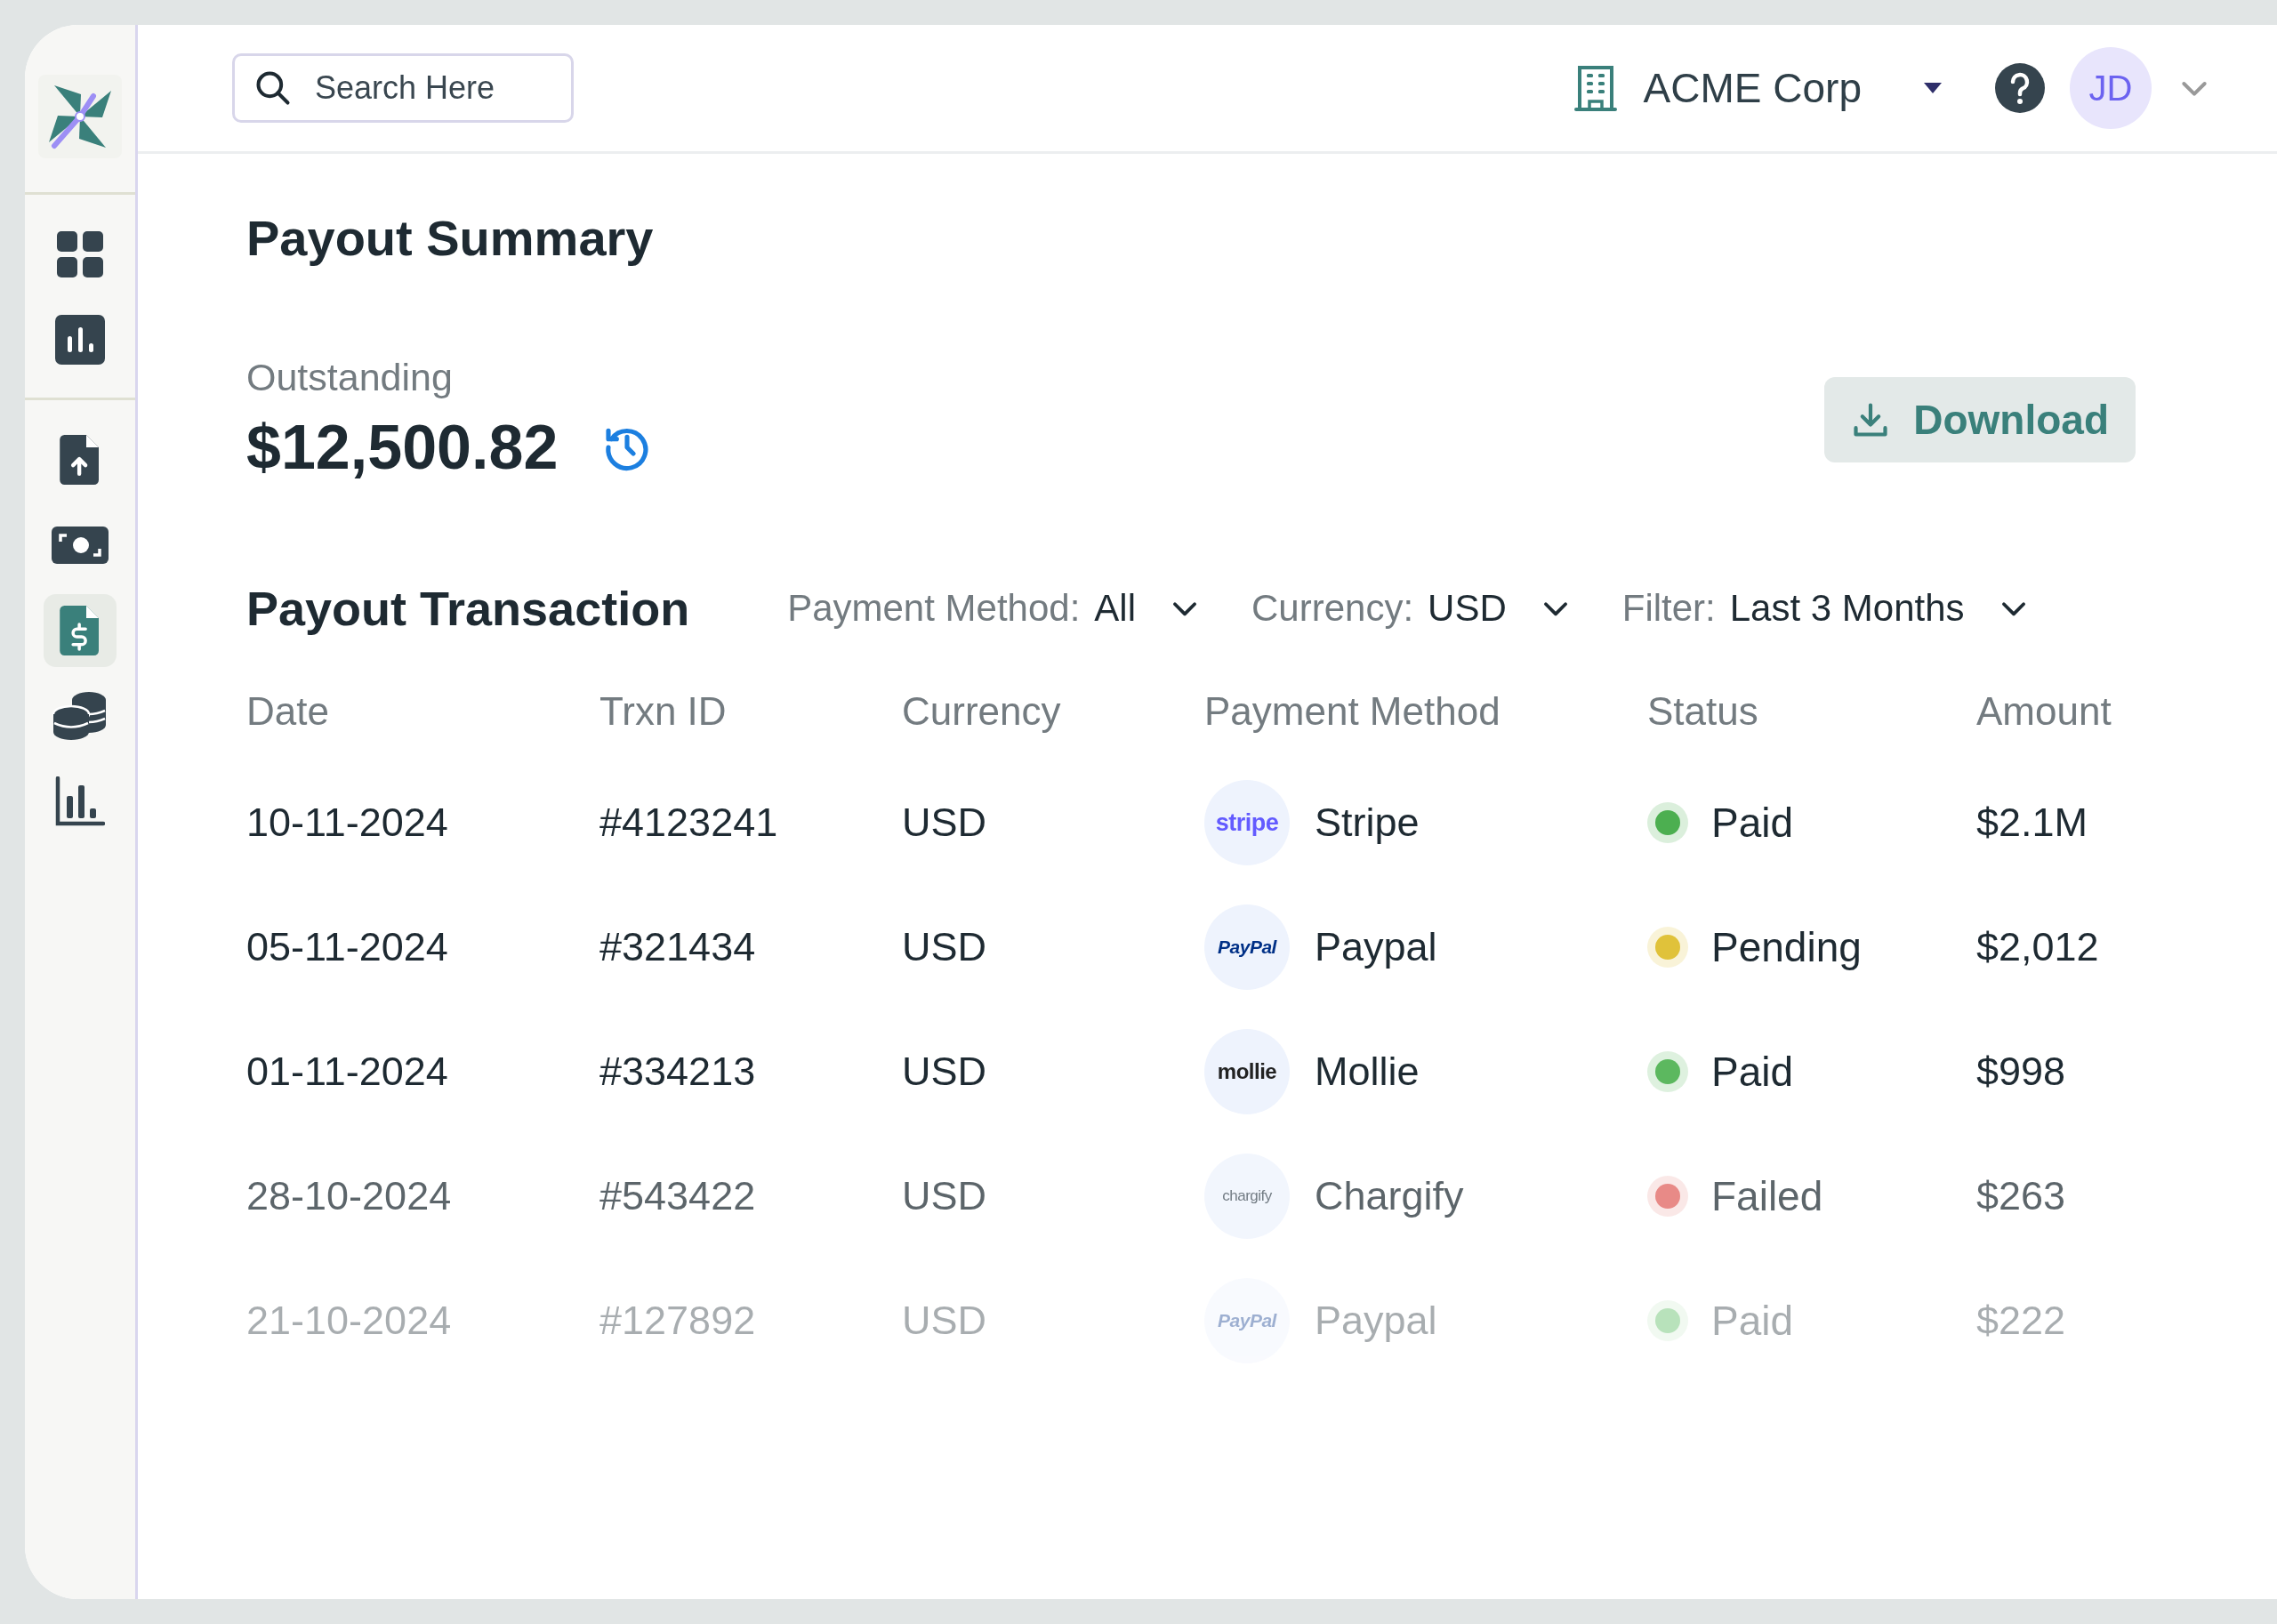  I want to click on table-cell-text: #127892, so click(678, 1321).